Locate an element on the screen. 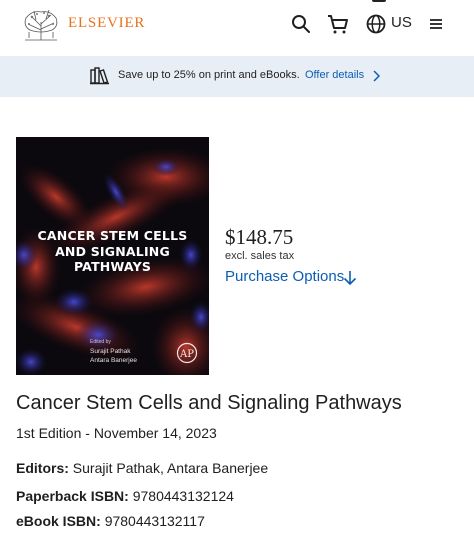 This screenshot has height=541, width=474. promo-text: Save up to 25% on print and eBooks. is located at coordinates (209, 75).